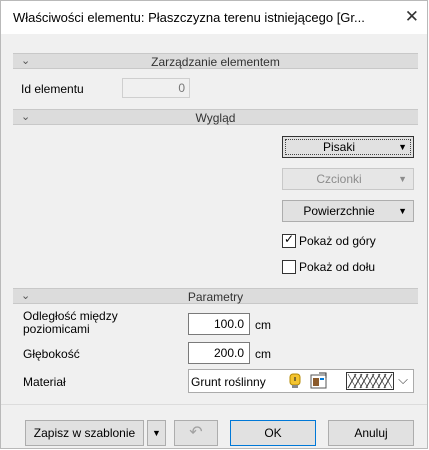 This screenshot has width=429, height=450. What do you see at coordinates (339, 179) in the screenshot?
I see `fonts-label: Czcionki` at bounding box center [339, 179].